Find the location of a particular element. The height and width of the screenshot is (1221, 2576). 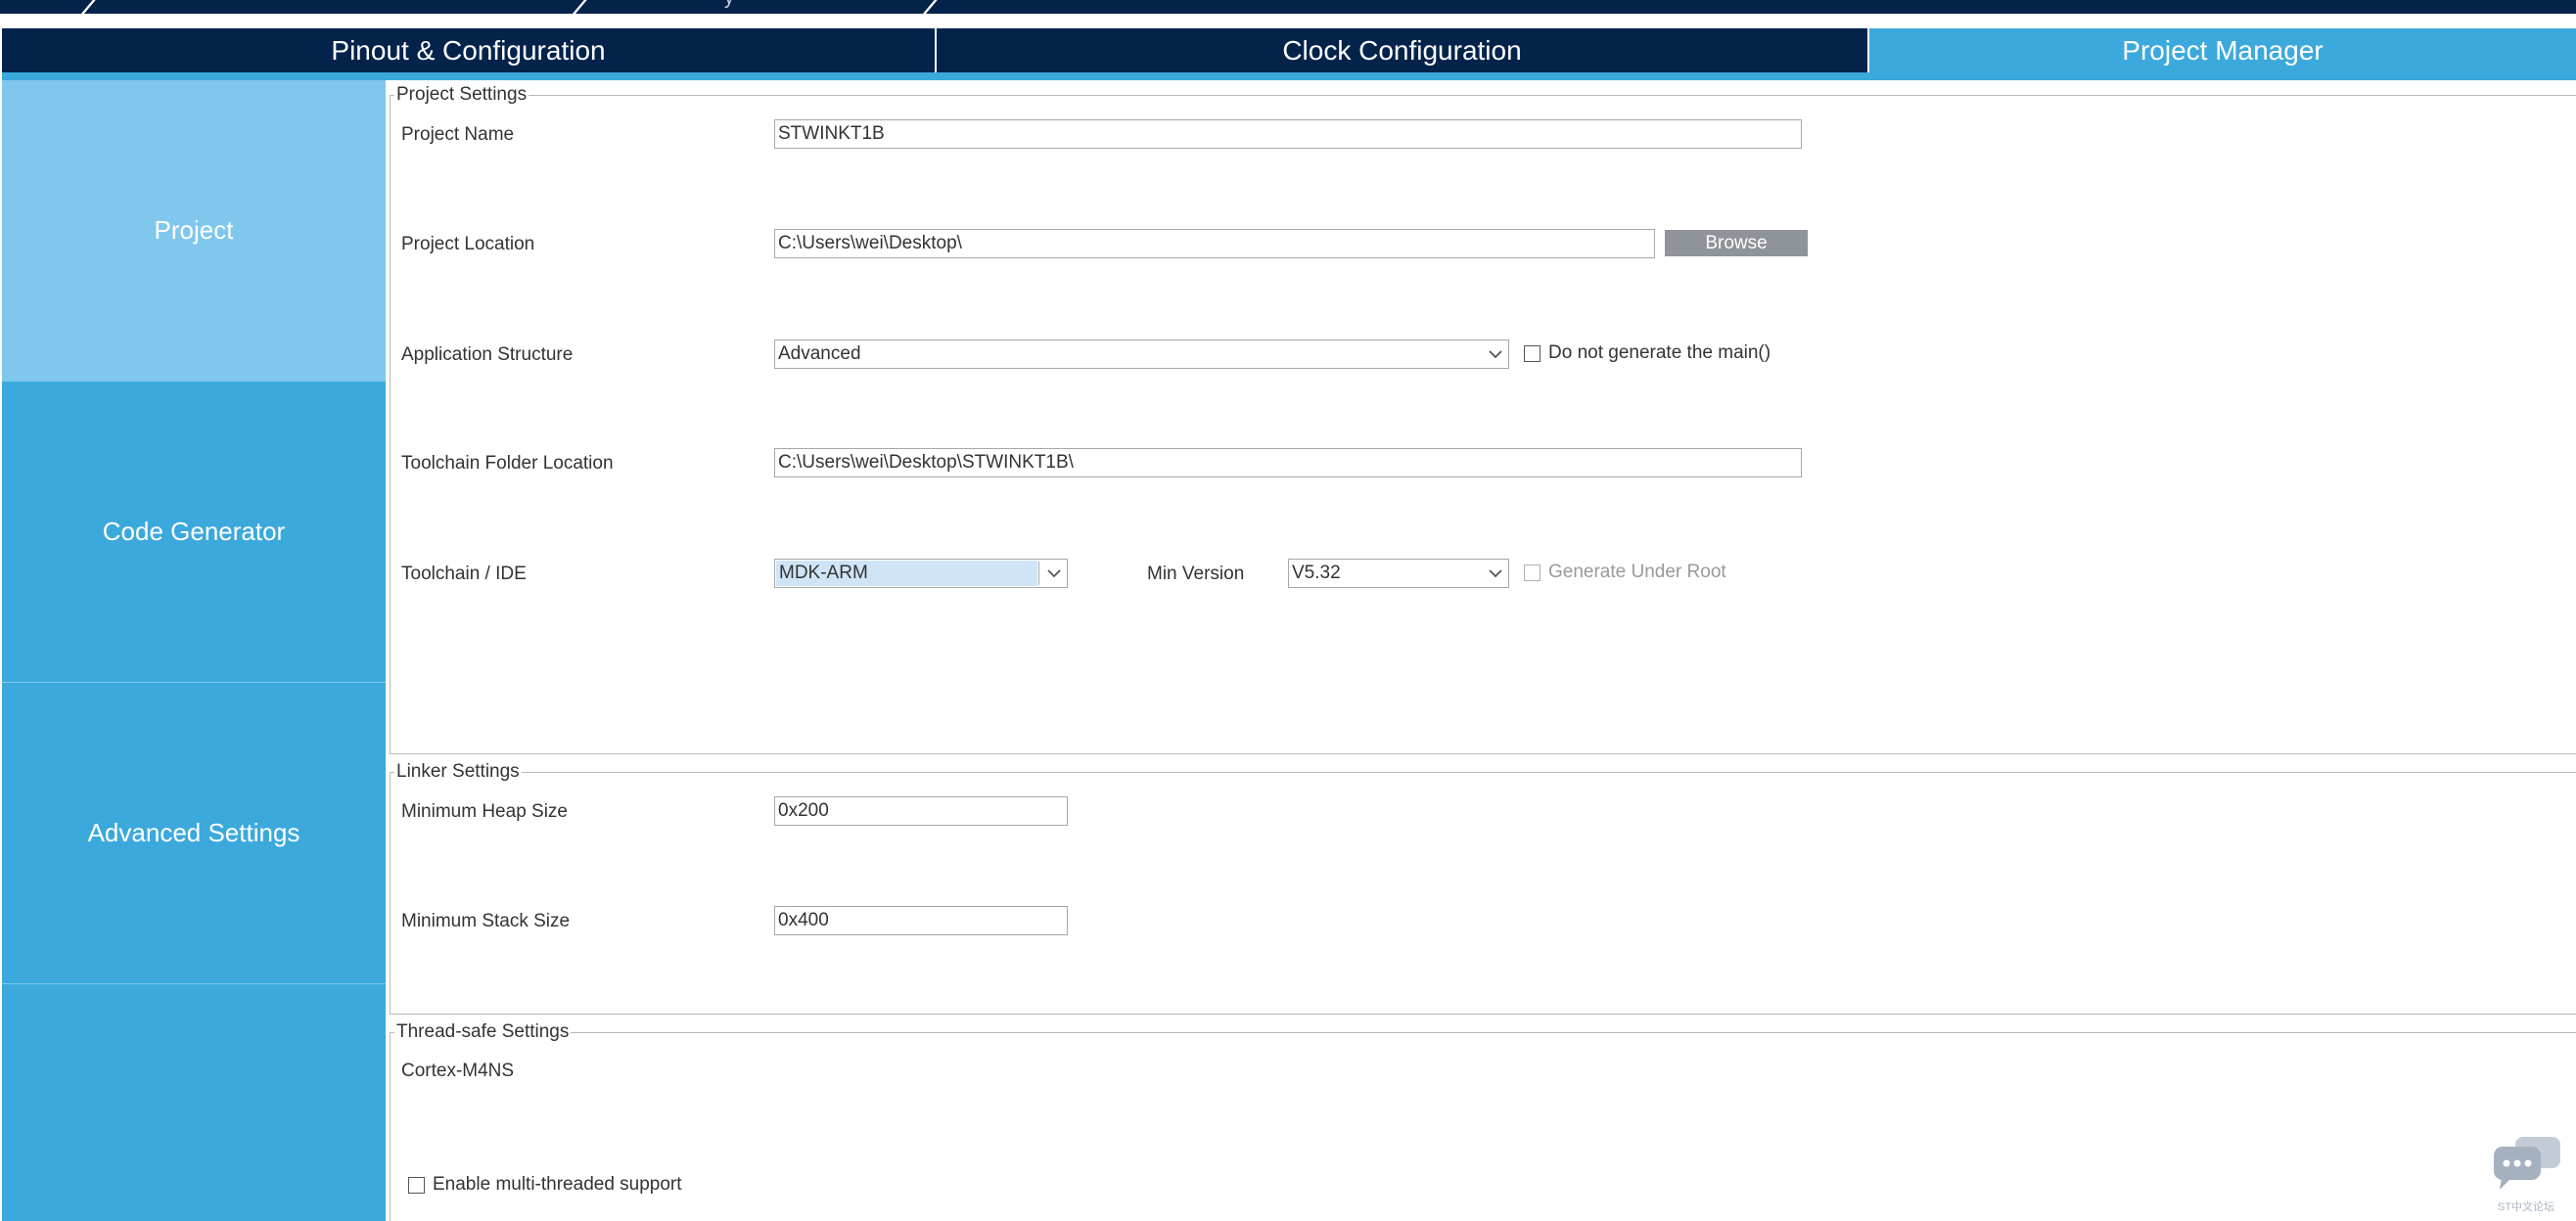

core-label: Cortex-M4NS is located at coordinates (458, 1071).